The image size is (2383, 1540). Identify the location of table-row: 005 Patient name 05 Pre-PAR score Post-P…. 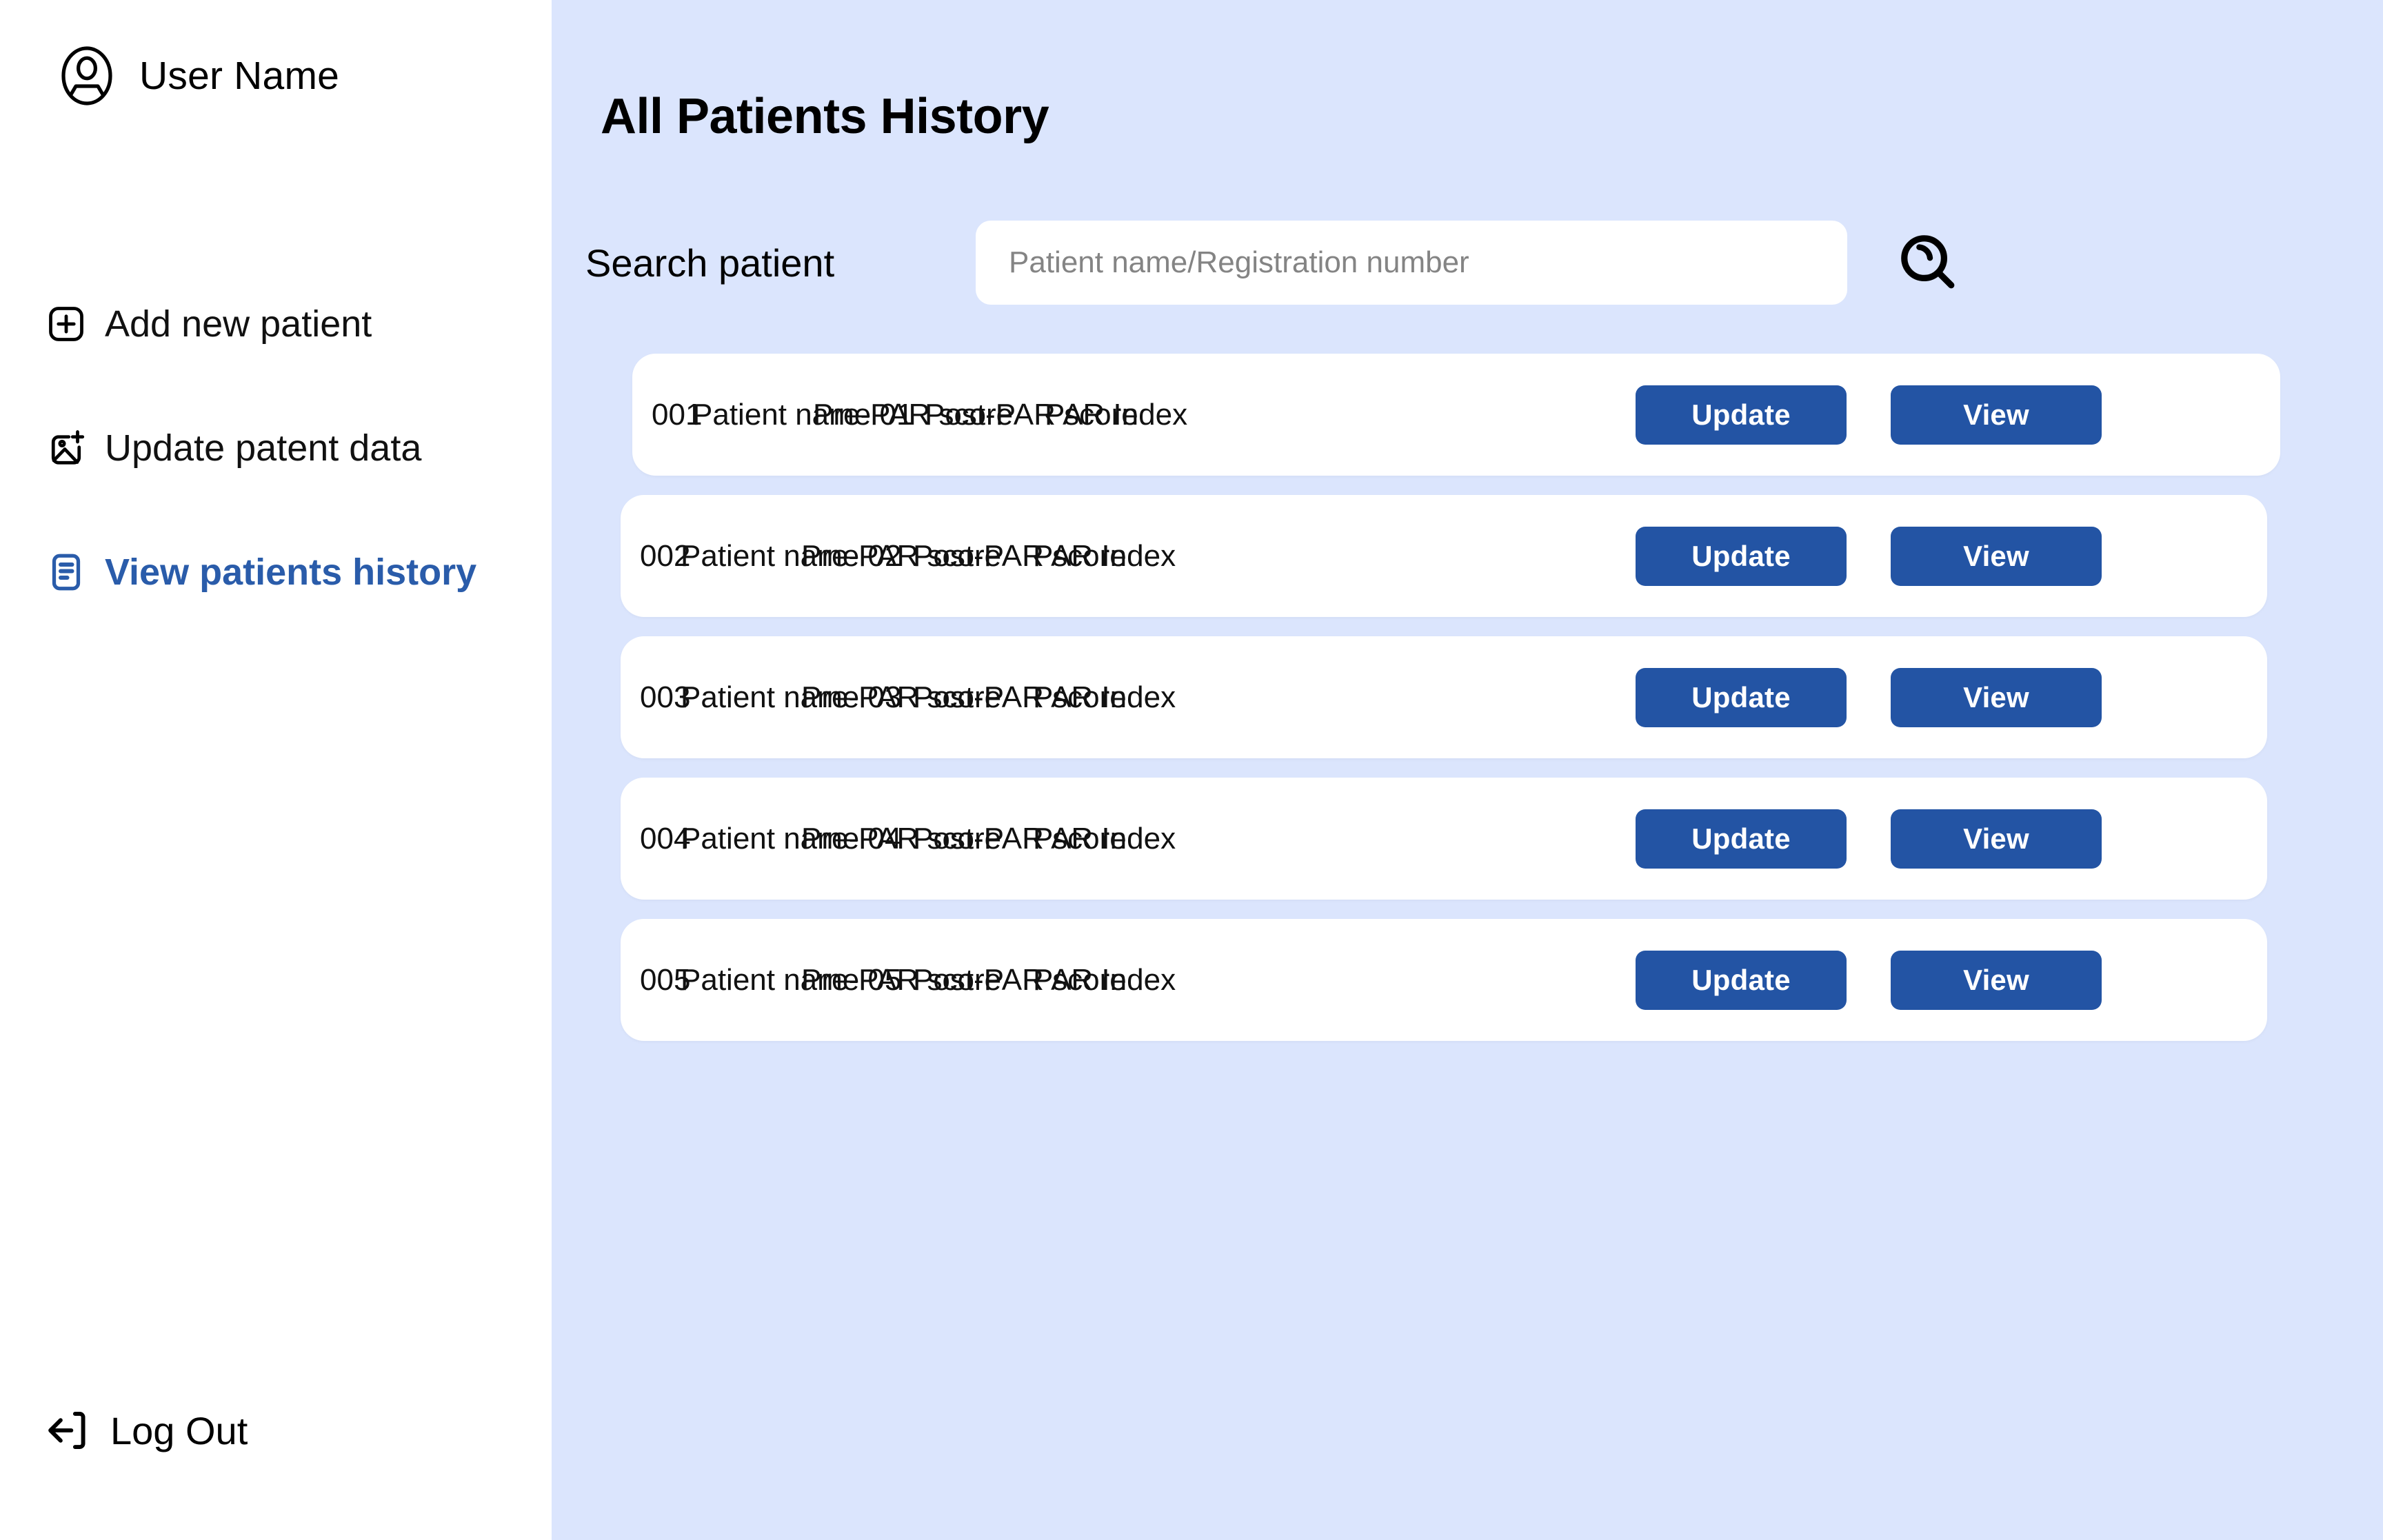
(1444, 980).